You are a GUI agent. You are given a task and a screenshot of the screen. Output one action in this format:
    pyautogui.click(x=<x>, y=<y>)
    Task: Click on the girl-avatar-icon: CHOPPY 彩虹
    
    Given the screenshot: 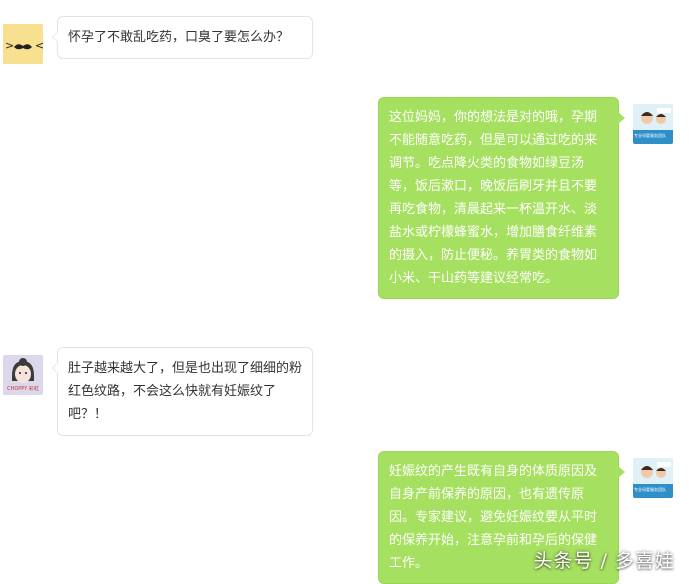 What is the action you would take?
    pyautogui.click(x=23, y=375)
    